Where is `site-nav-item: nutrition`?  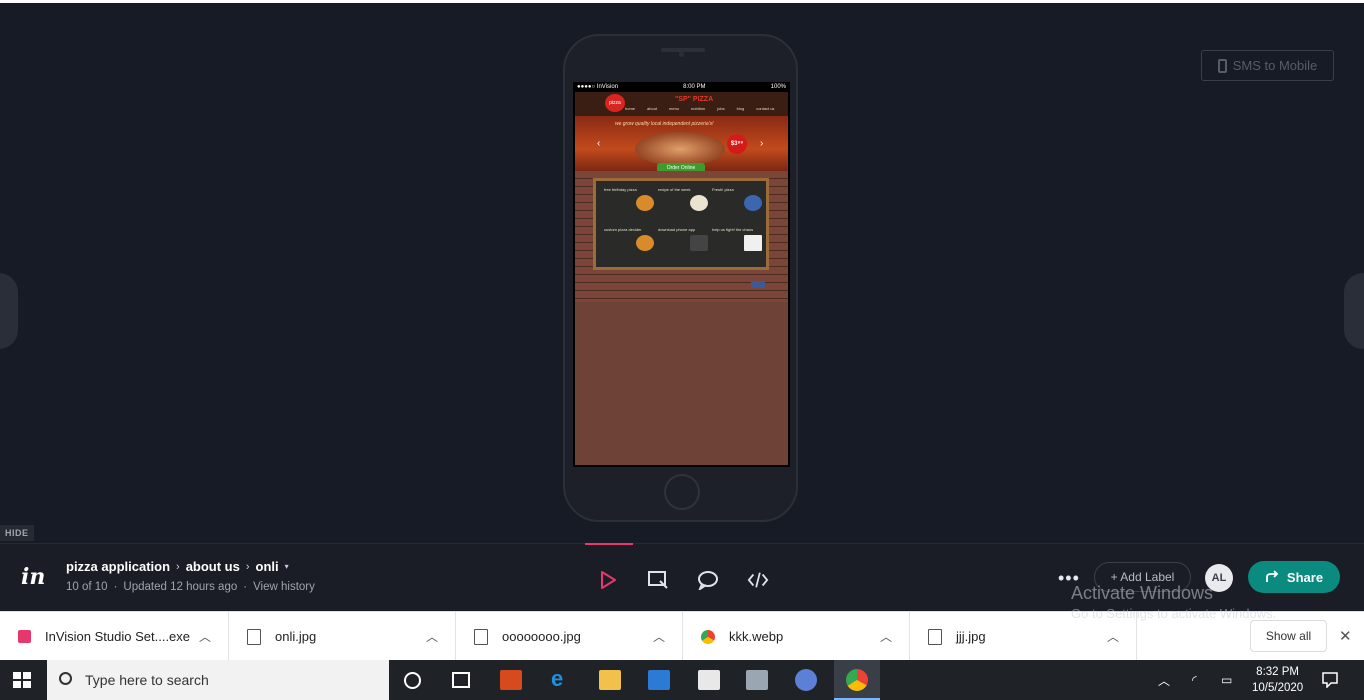 site-nav-item: nutrition is located at coordinates (698, 108).